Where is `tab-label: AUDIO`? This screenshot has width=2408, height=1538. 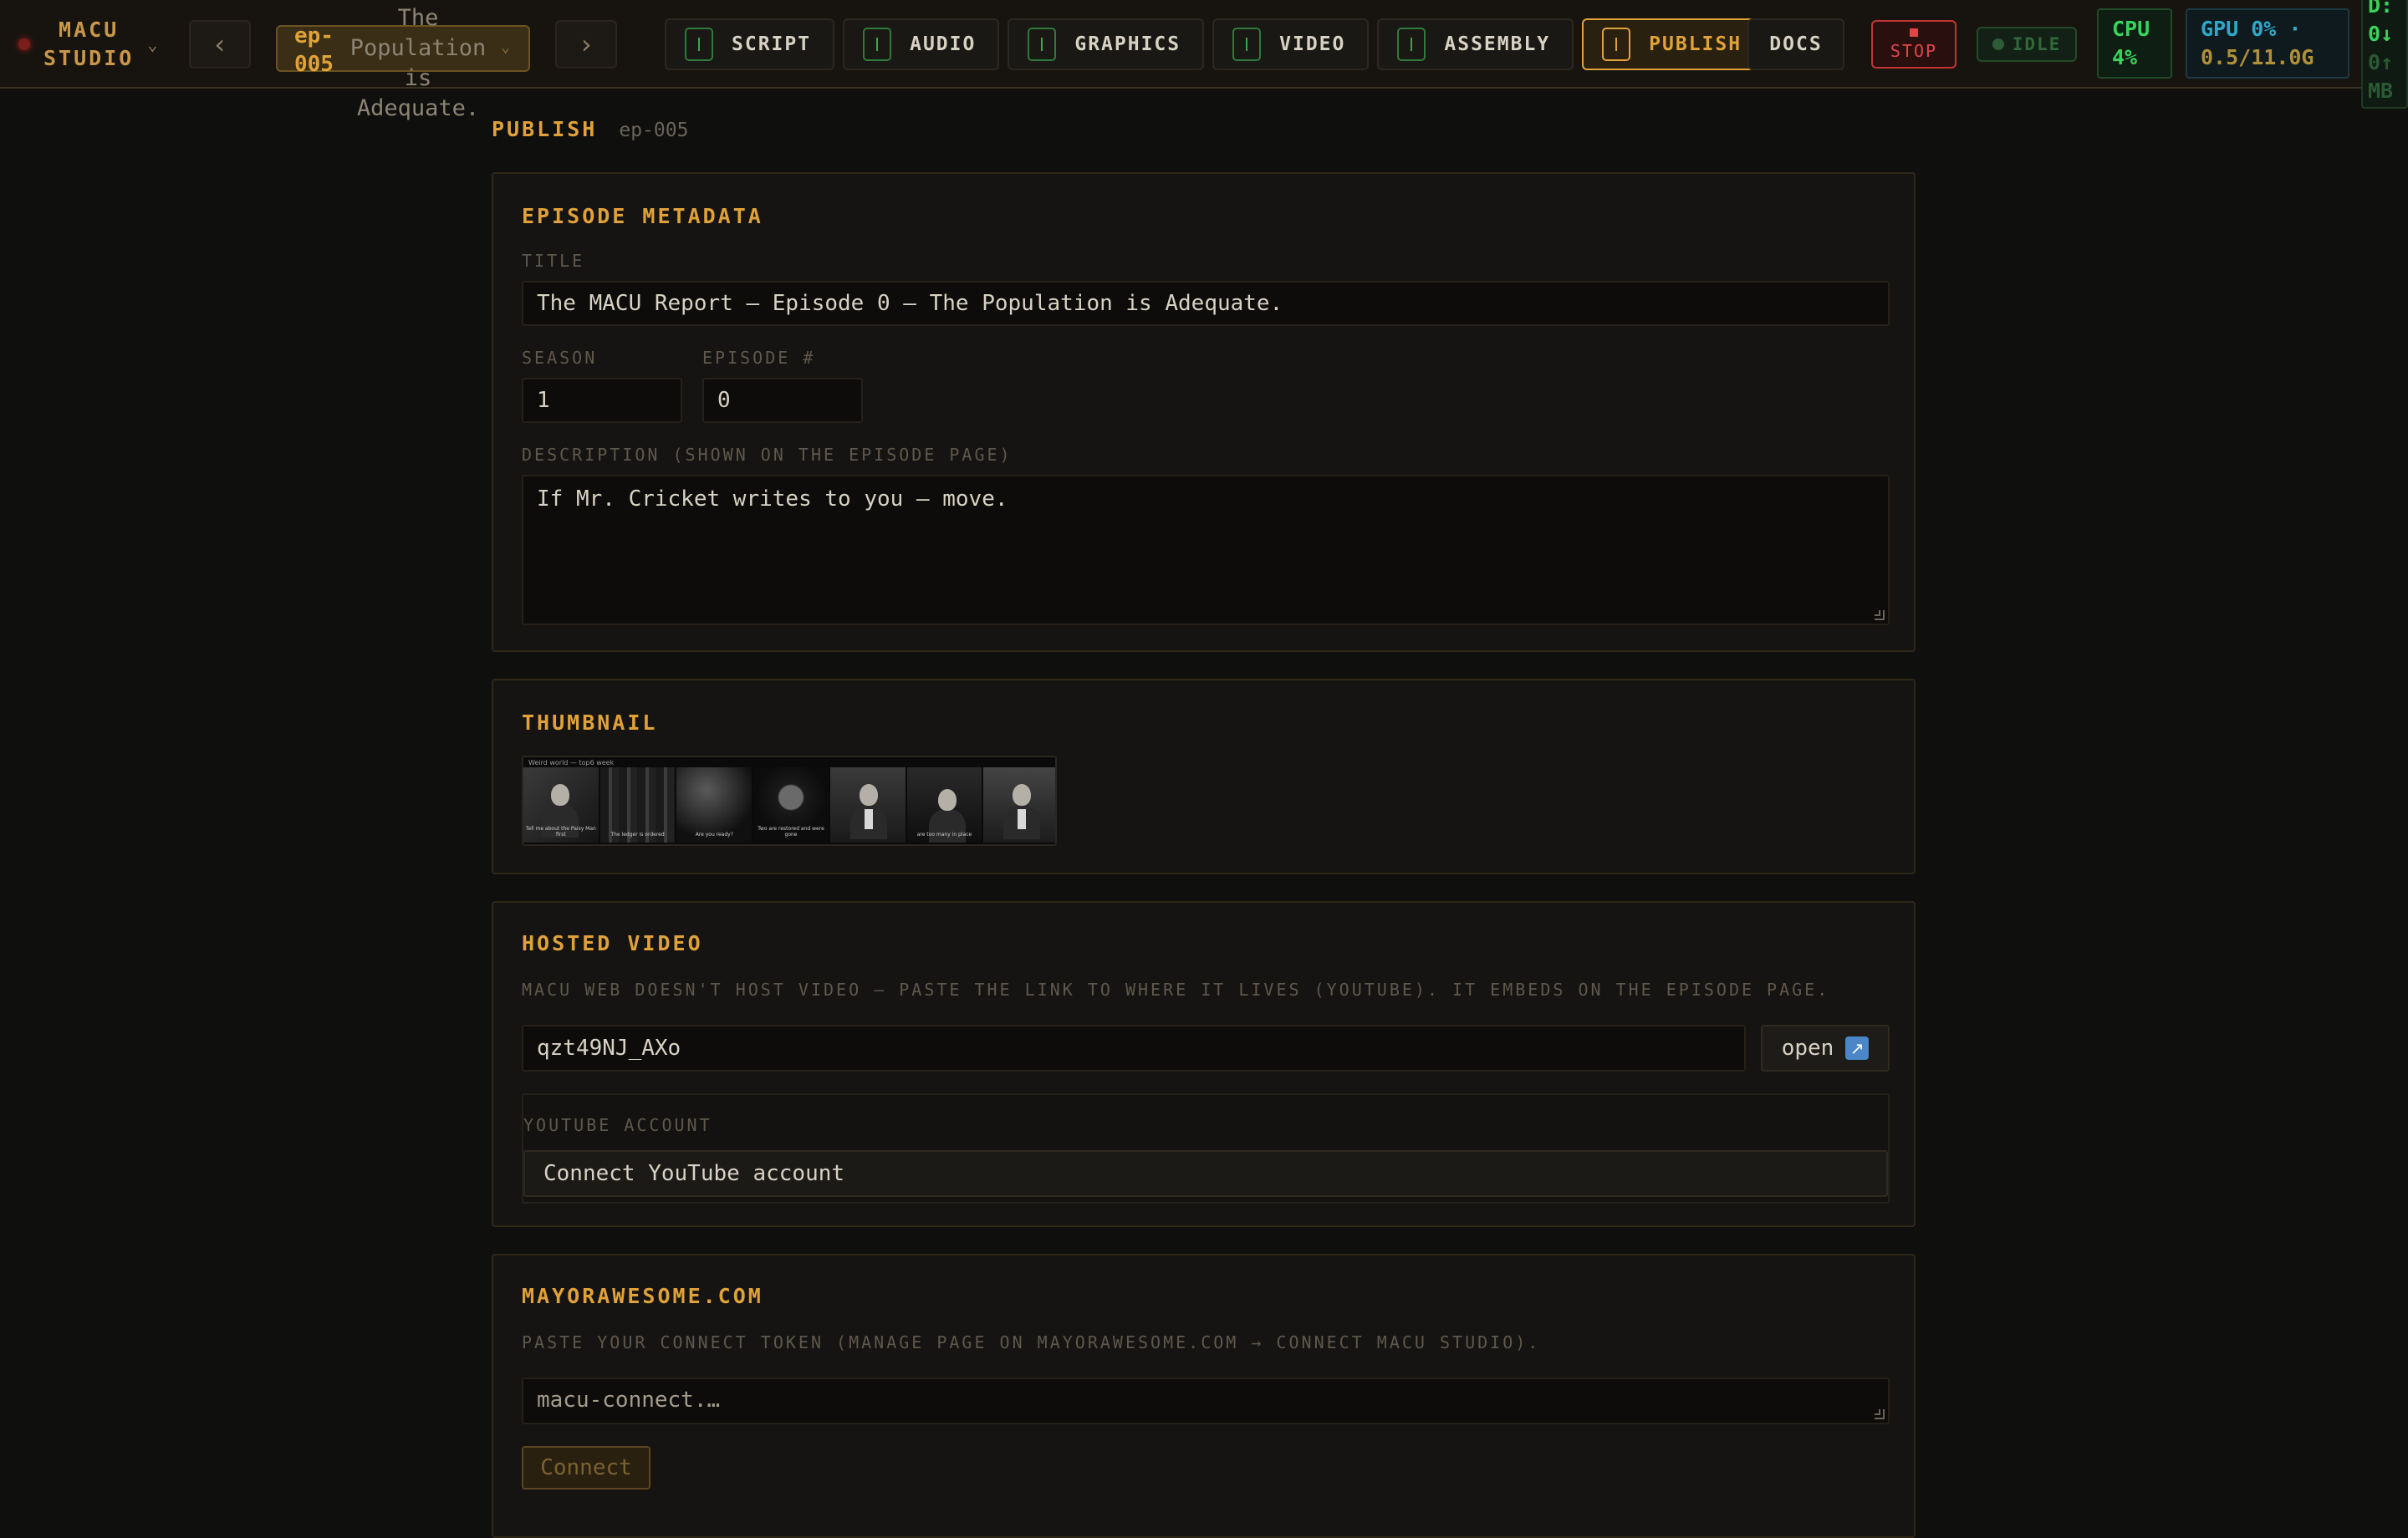
tab-label: AUDIO is located at coordinates (944, 44).